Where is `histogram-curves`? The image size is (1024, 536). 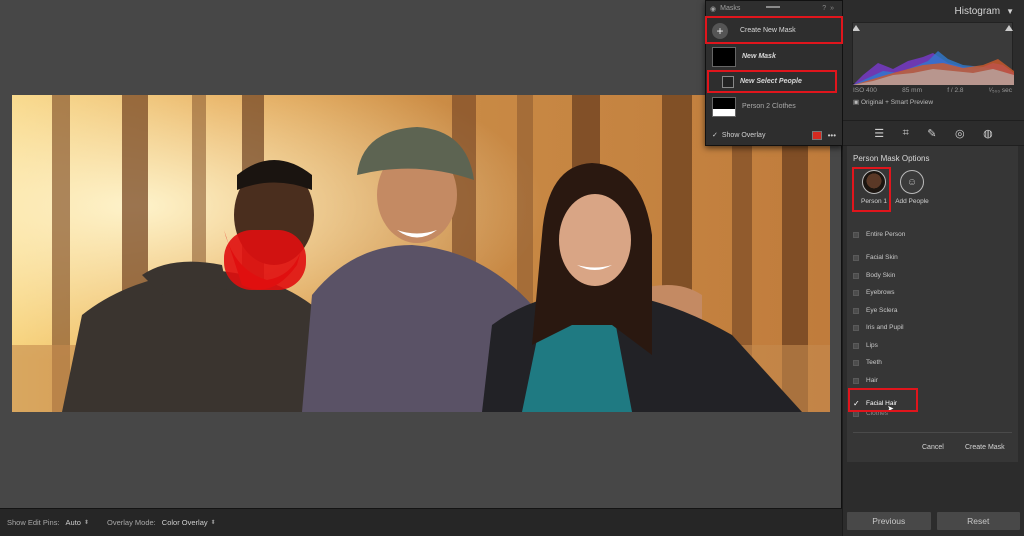 histogram-curves is located at coordinates (933, 55).